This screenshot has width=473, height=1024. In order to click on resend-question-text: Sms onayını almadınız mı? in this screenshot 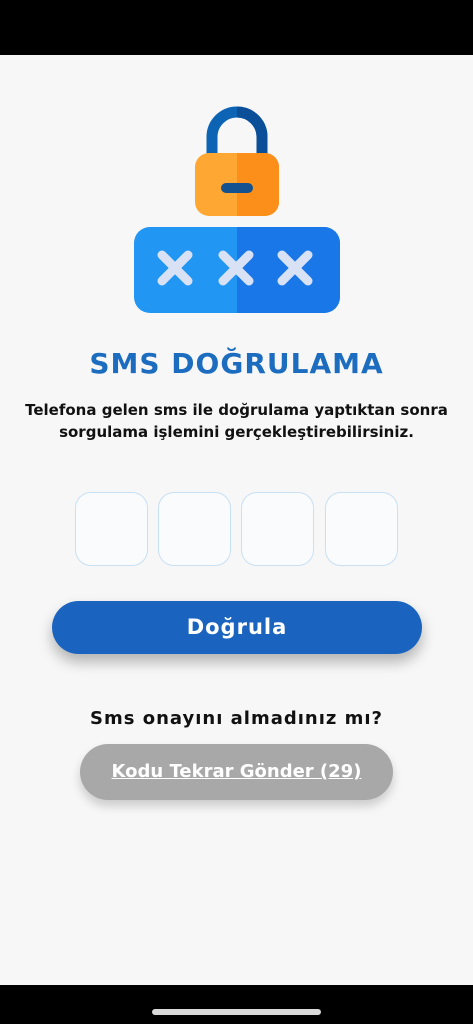, I will do `click(236, 718)`.